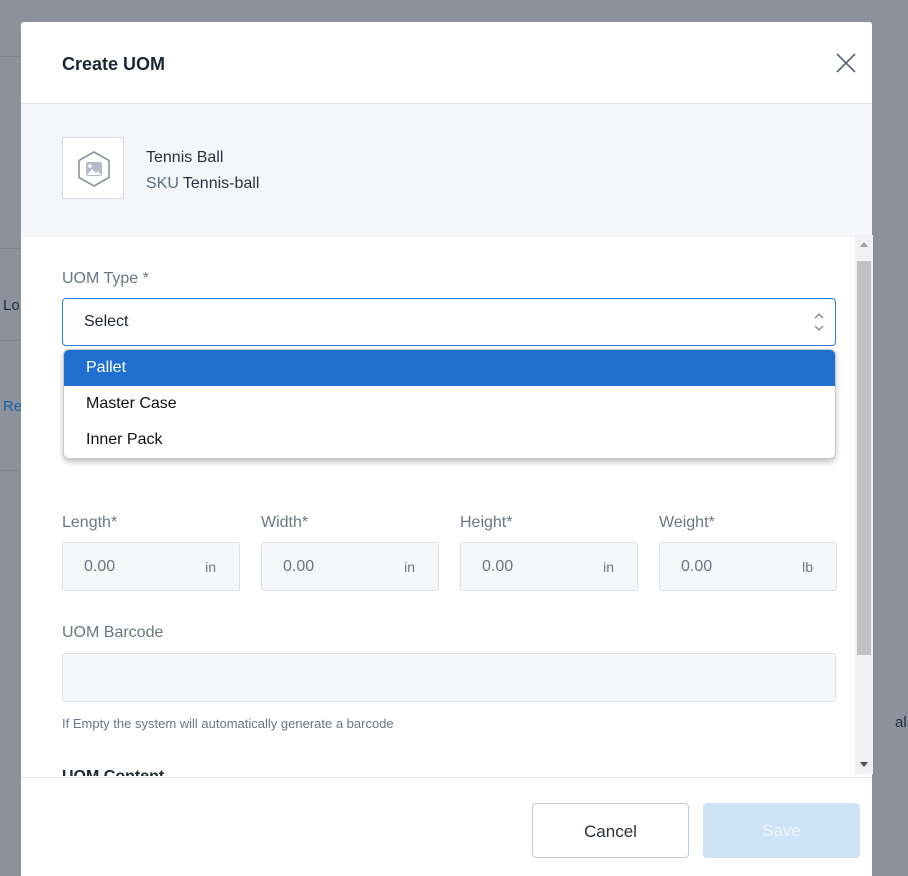  I want to click on scroll-up-arrow-icon, so click(864, 244).